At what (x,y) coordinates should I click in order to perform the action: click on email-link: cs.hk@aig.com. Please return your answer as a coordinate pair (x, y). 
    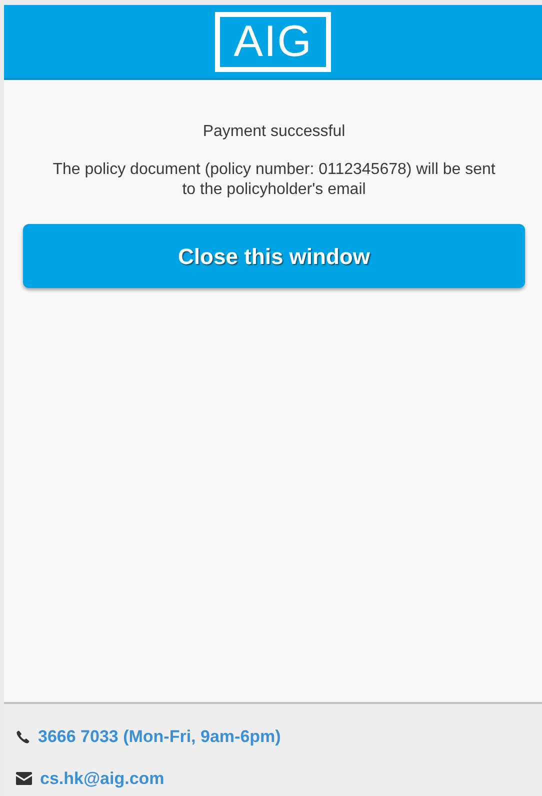
    Looking at the image, I should click on (102, 778).